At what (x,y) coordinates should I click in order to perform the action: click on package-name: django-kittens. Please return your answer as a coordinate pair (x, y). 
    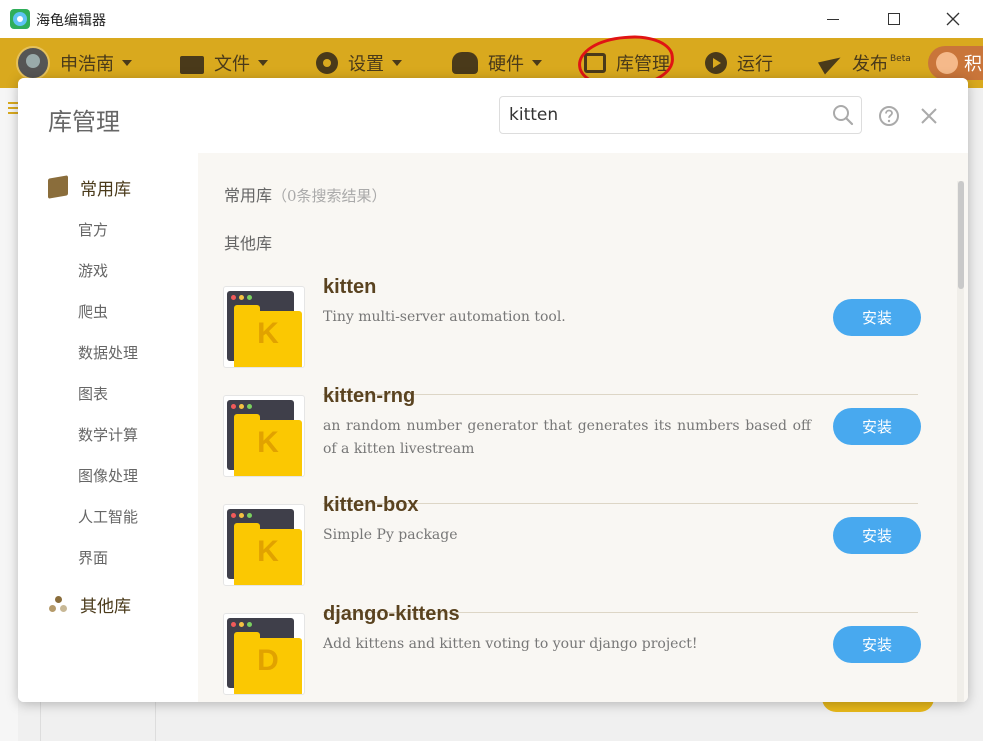
    Looking at the image, I should click on (391, 614).